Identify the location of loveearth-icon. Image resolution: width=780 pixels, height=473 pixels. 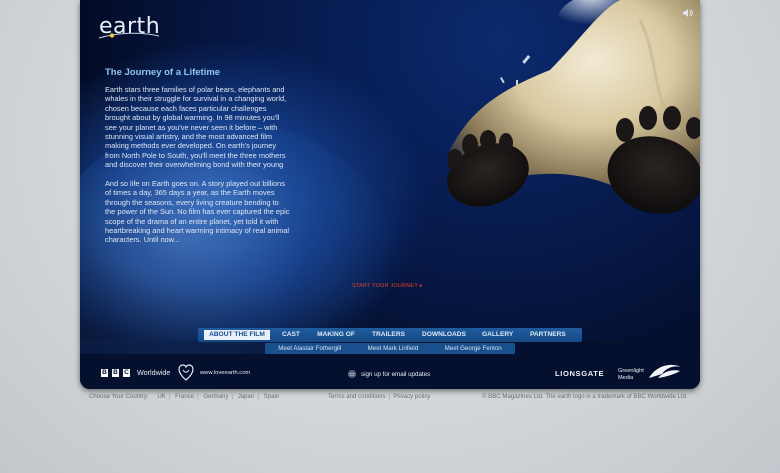
(186, 372).